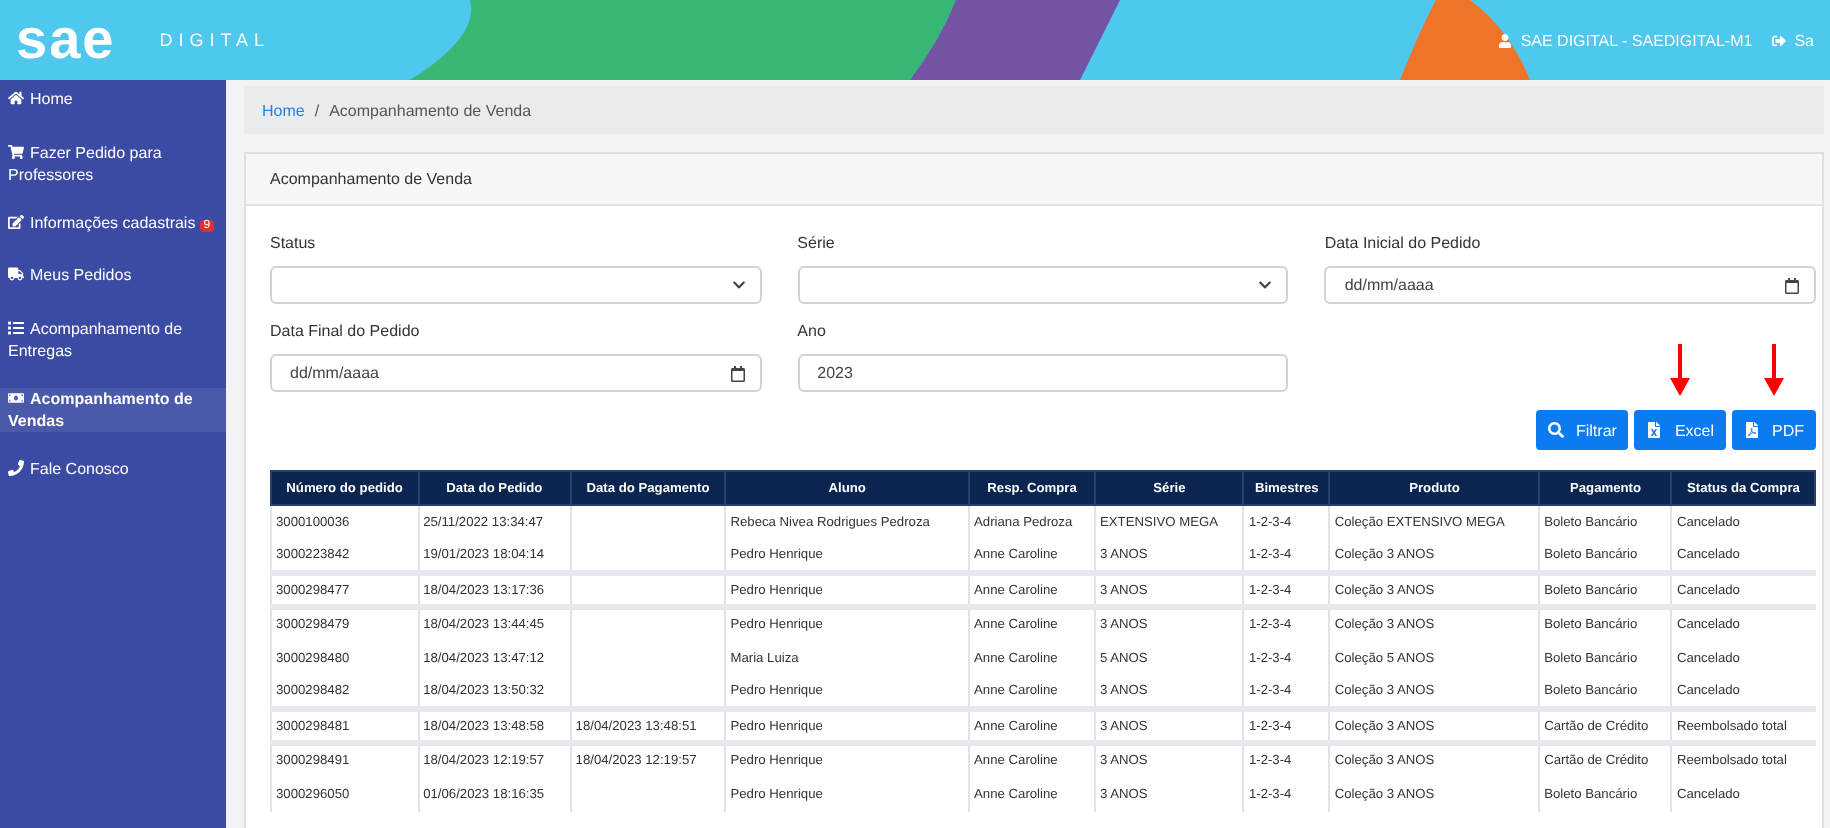 Image resolution: width=1830 pixels, height=828 pixels. What do you see at coordinates (16, 98) in the screenshot?
I see `home-icon` at bounding box center [16, 98].